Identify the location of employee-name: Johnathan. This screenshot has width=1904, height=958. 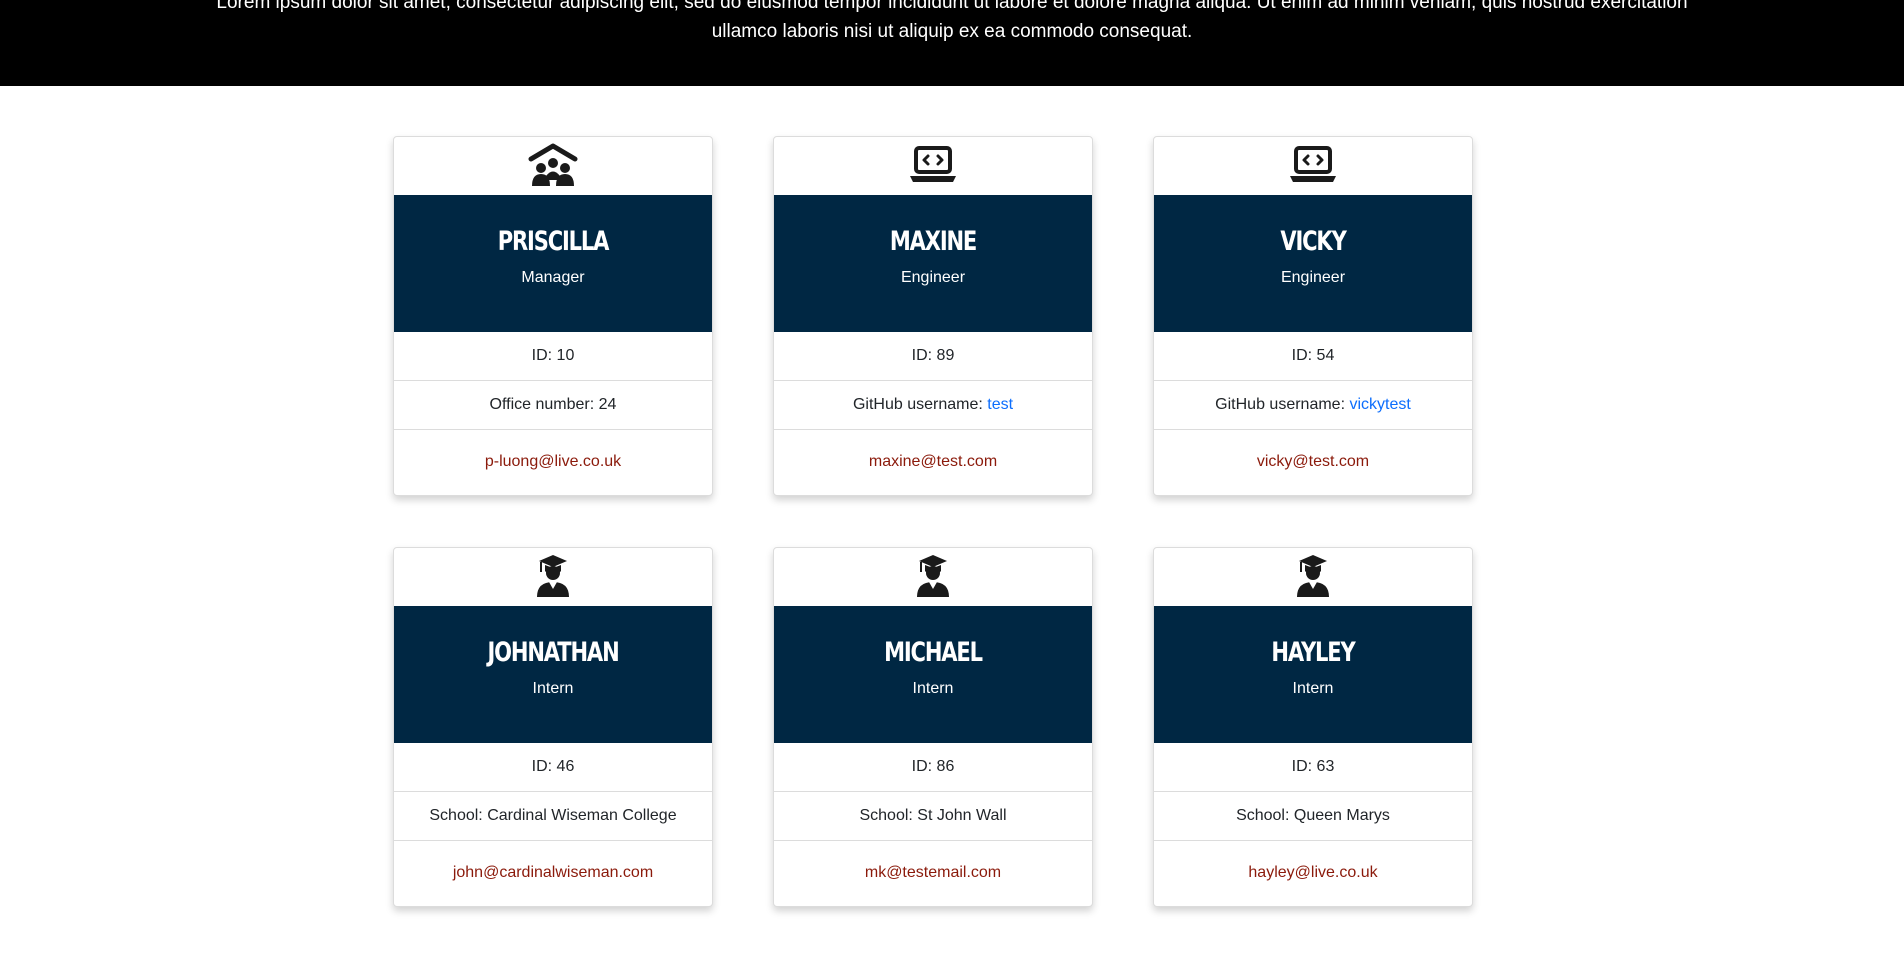
(553, 652).